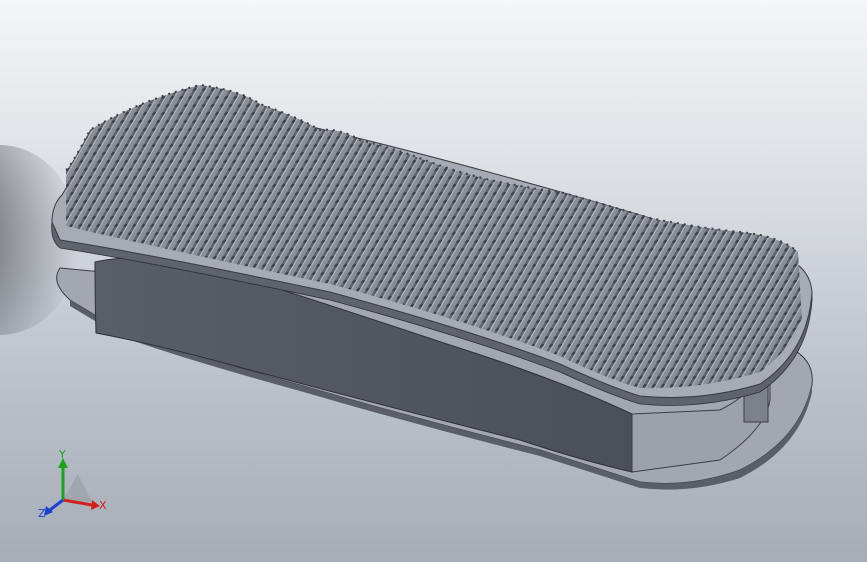  What do you see at coordinates (62, 454) in the screenshot?
I see `triad-y-label: Y` at bounding box center [62, 454].